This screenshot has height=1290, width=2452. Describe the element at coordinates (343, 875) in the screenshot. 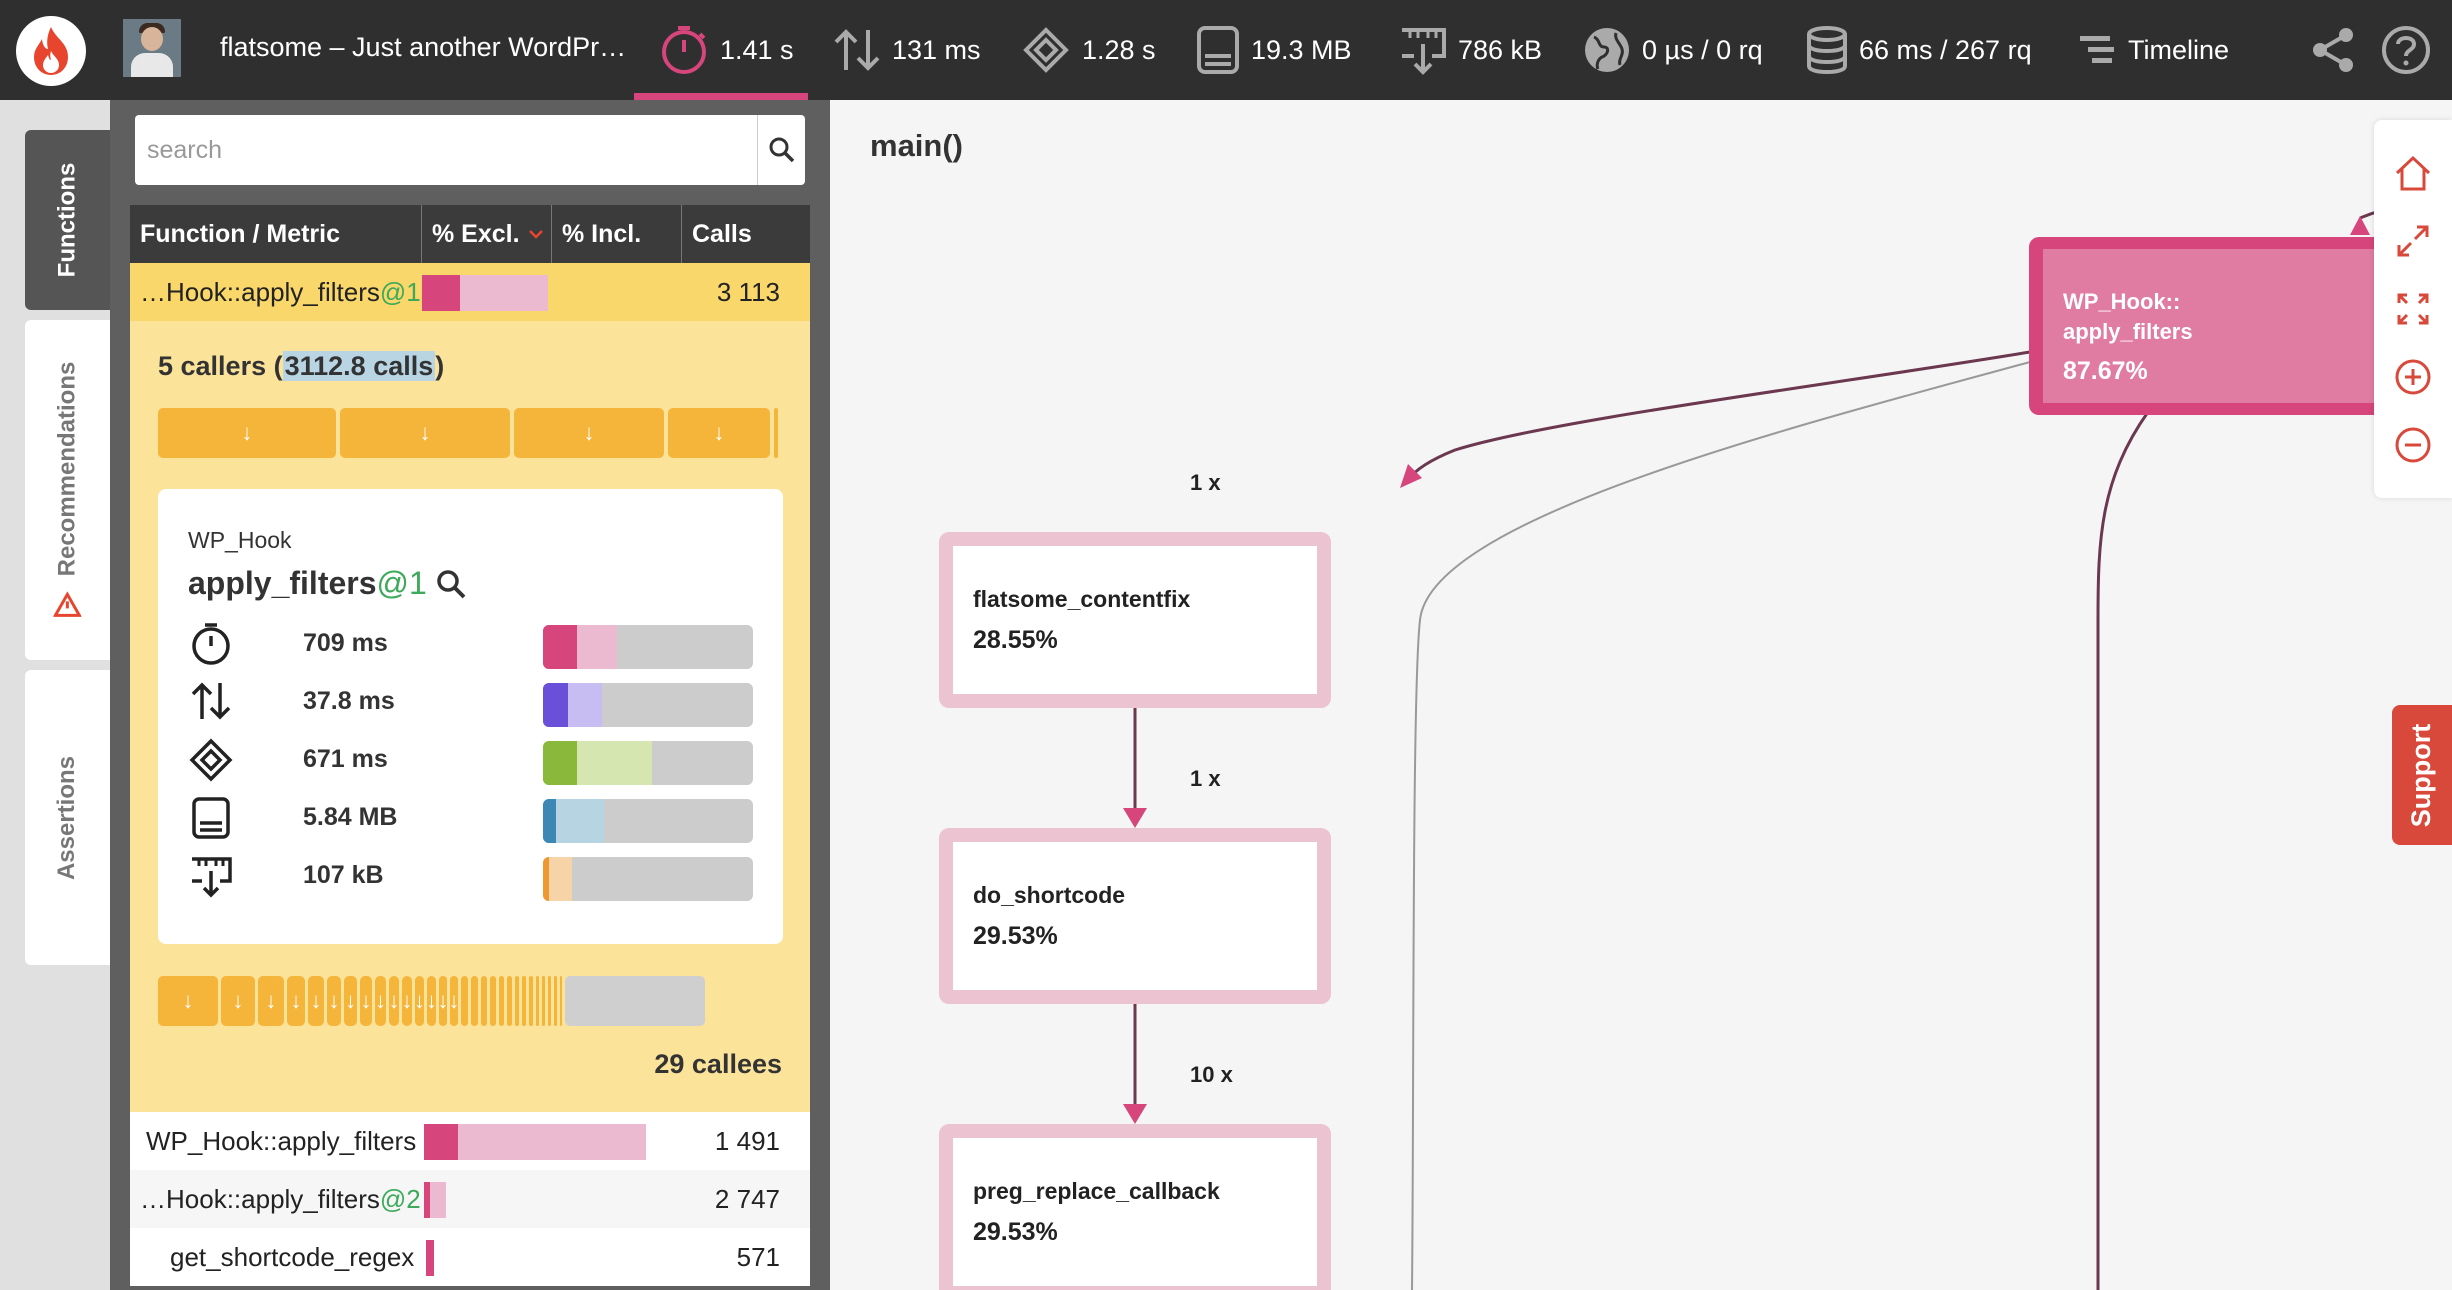

I see `metric-value: 107 kB` at that location.